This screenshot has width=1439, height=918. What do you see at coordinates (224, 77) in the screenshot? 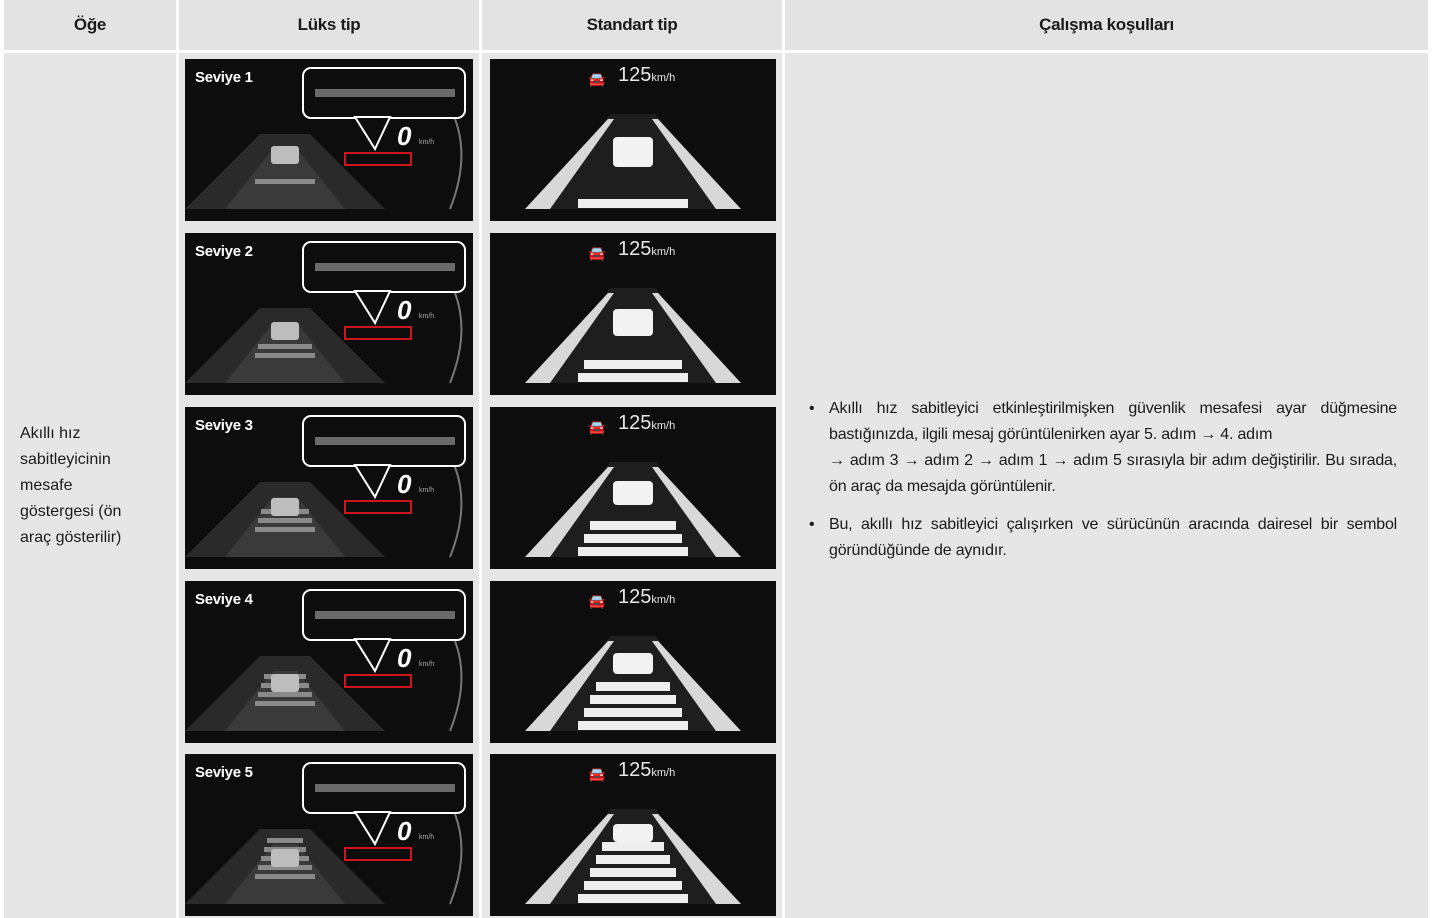
I see `level-label: Seviye 1` at bounding box center [224, 77].